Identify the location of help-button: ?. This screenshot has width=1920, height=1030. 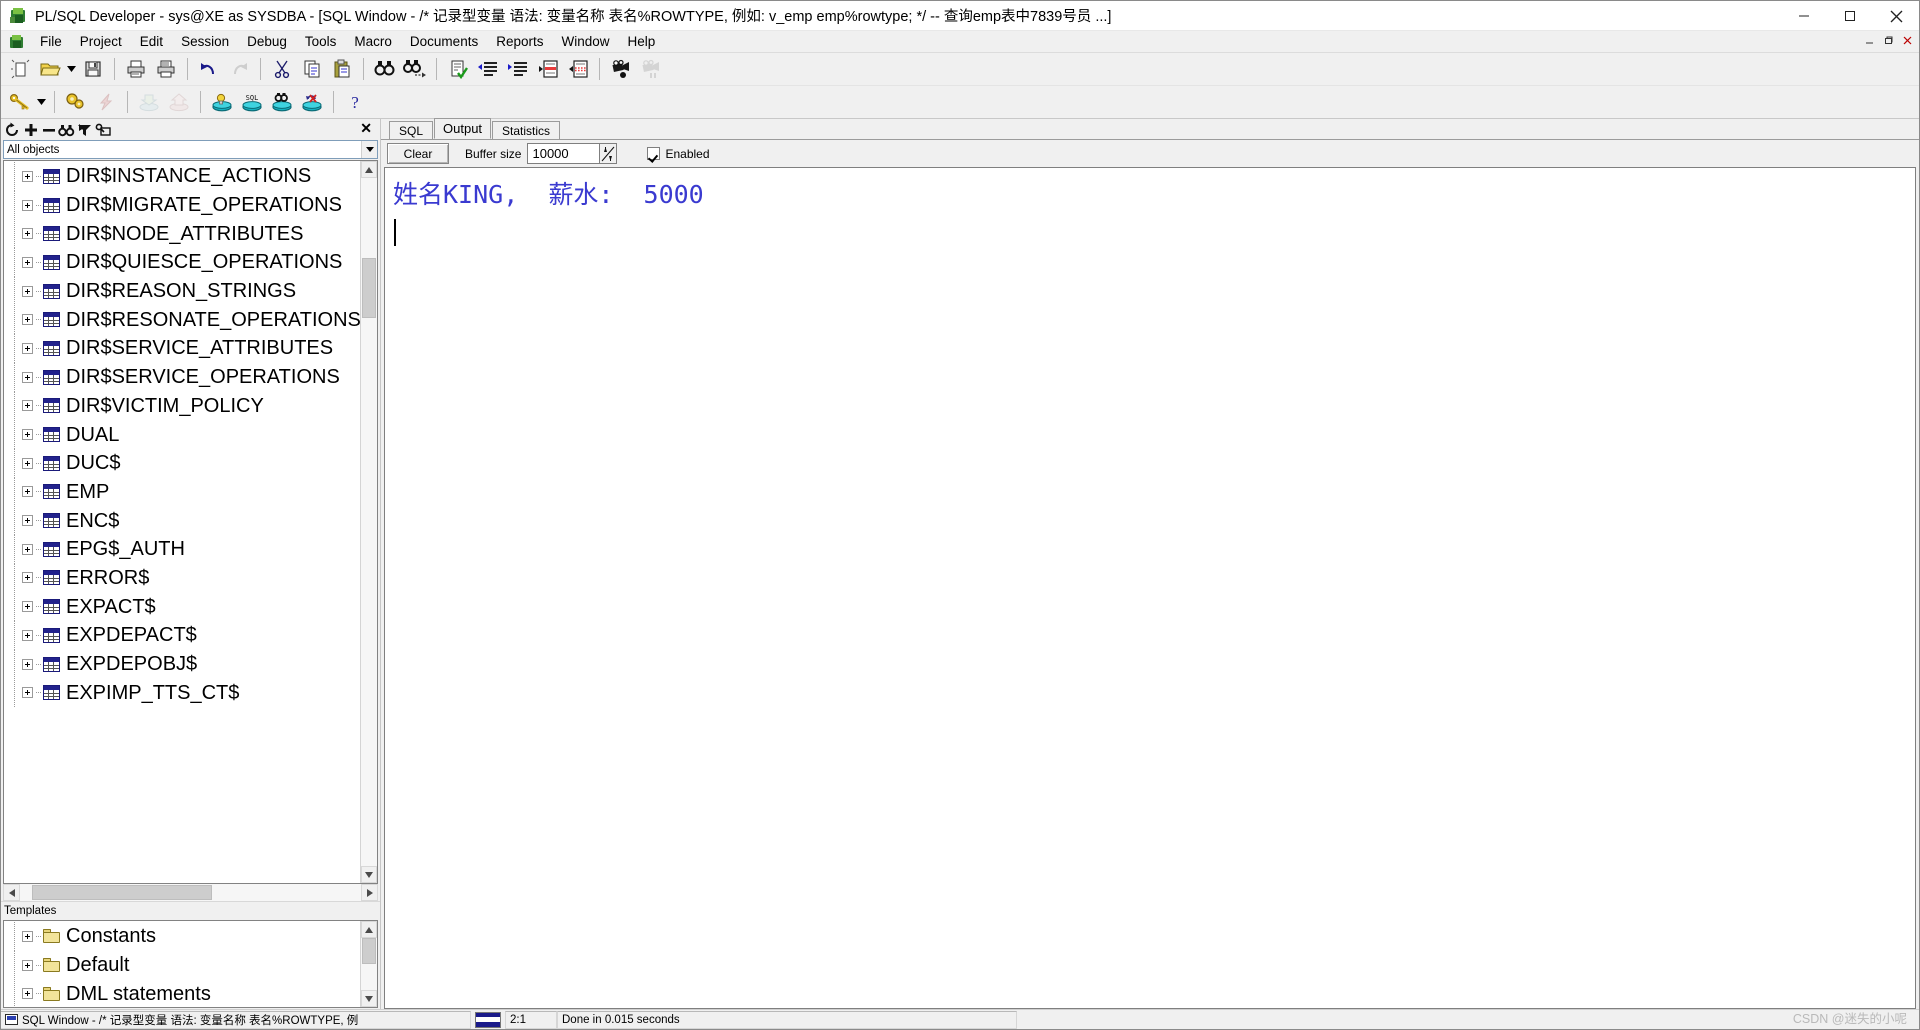
(355, 102).